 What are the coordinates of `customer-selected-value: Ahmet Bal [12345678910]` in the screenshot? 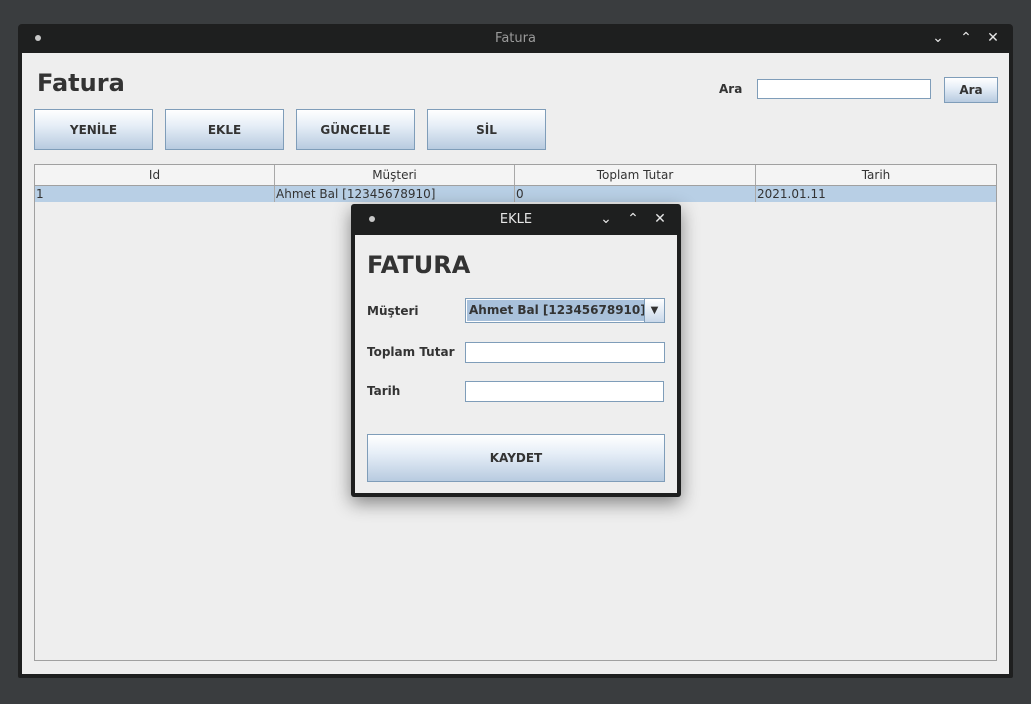 It's located at (556, 310).